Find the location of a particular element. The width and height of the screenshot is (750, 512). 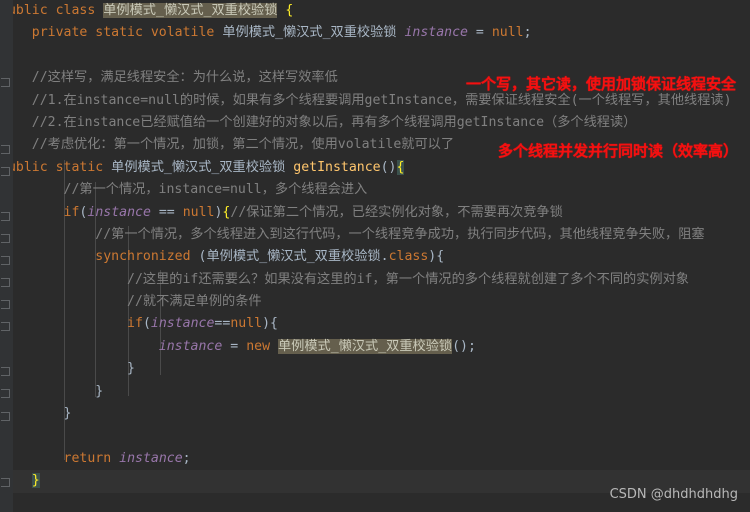

method-name-getinstance: getInstance is located at coordinates (337, 167).